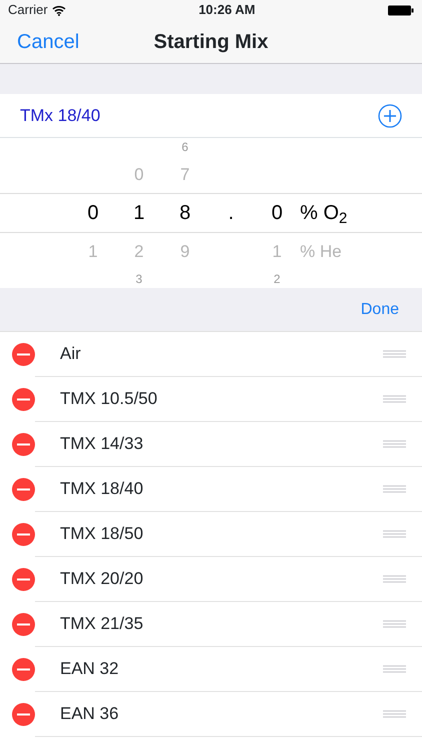  Describe the element at coordinates (59, 10) in the screenshot. I see `wifi-icon` at that location.